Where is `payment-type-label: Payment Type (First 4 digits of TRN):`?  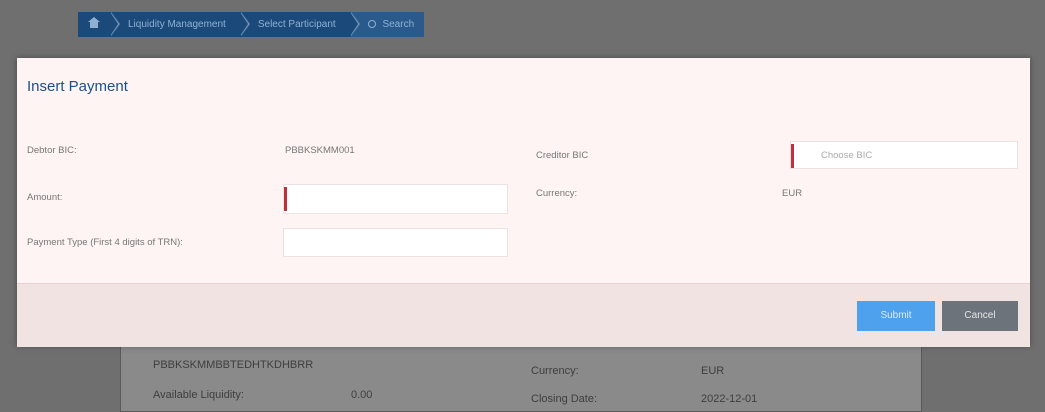
payment-type-label: Payment Type (First 4 digits of TRN): is located at coordinates (105, 242).